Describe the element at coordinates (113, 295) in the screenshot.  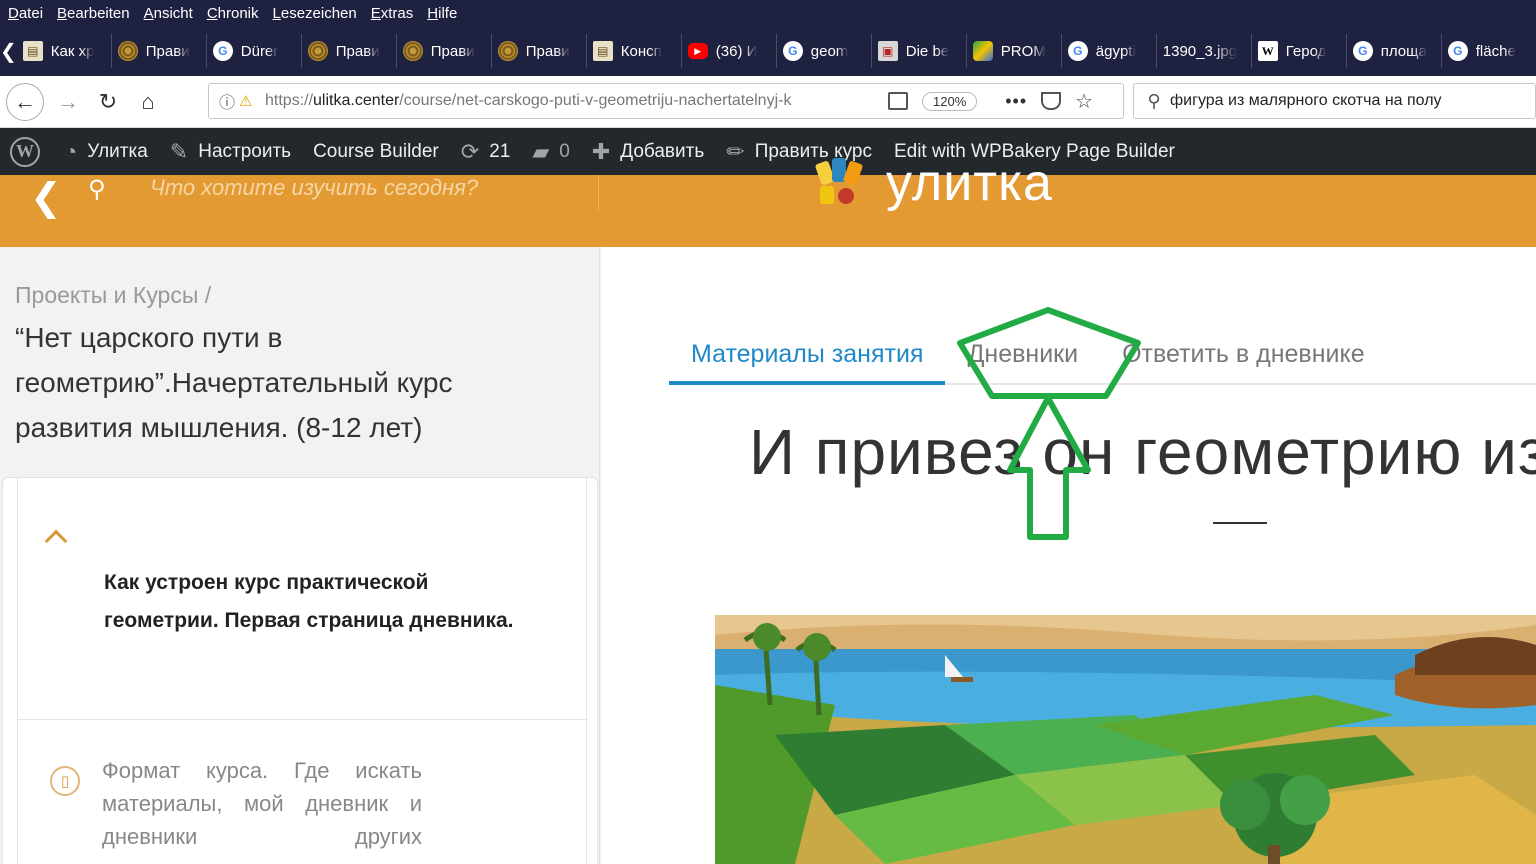
I see `breadcrumb: Проекты и Курсы /` at that location.